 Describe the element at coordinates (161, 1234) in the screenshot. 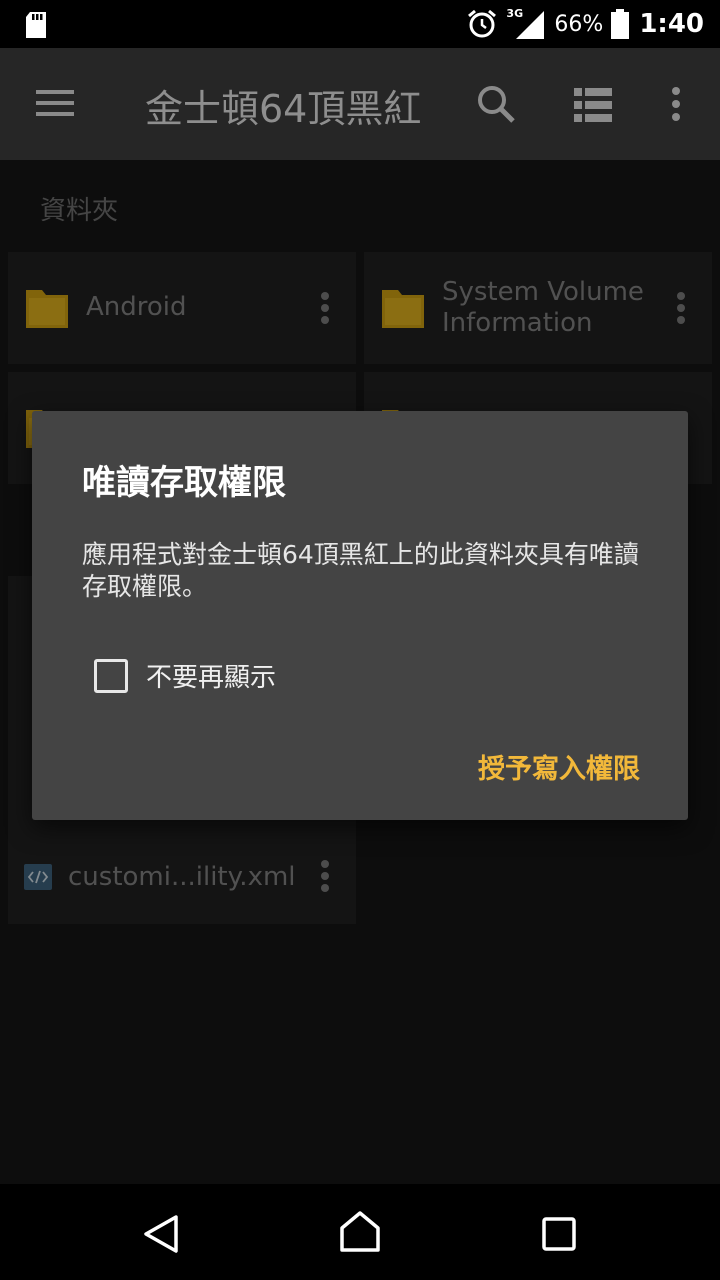

I see `back-icon` at that location.